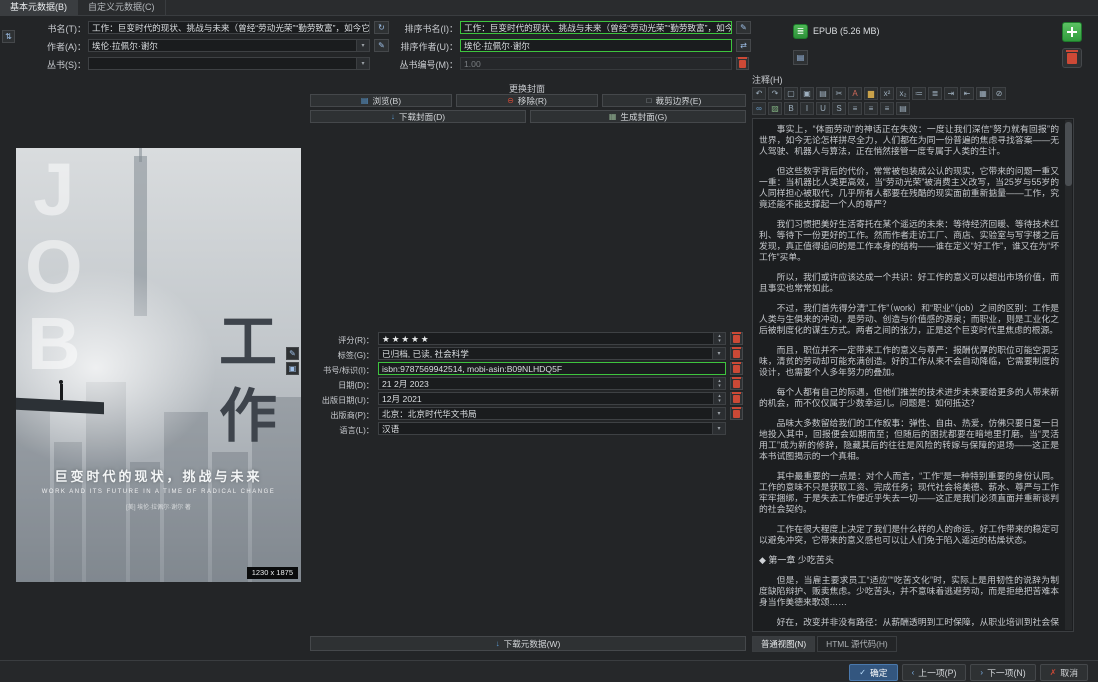 The width and height of the screenshot is (1098, 682). Describe the element at coordinates (862, 672) in the screenshot. I see `check-icon: ✓` at that location.